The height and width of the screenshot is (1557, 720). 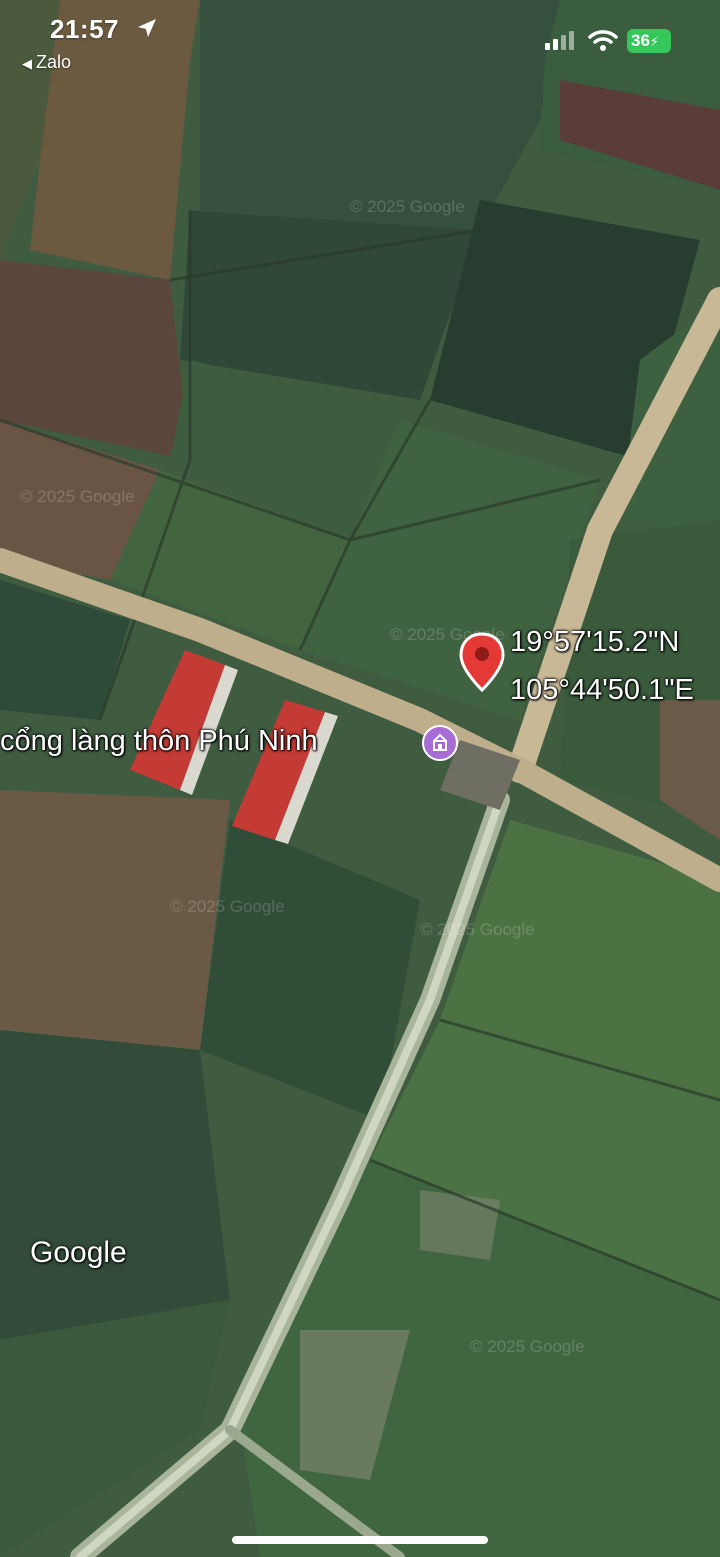 I want to click on pin-latitude: 19°57'15.2"N, so click(x=595, y=642).